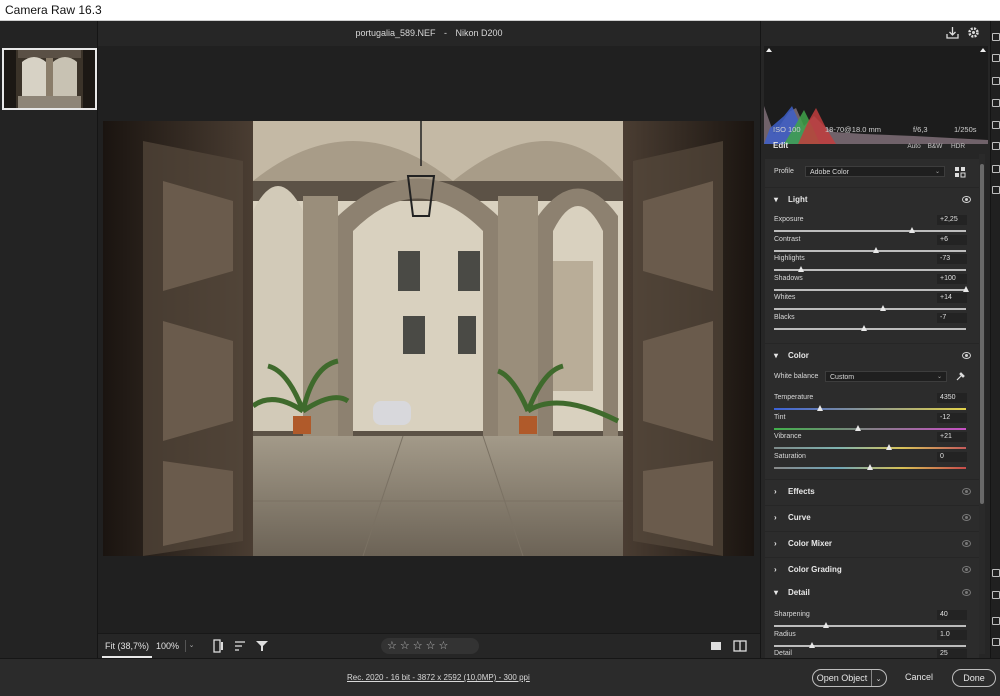  What do you see at coordinates (740, 646) in the screenshot?
I see `compare-view-icon` at bounding box center [740, 646].